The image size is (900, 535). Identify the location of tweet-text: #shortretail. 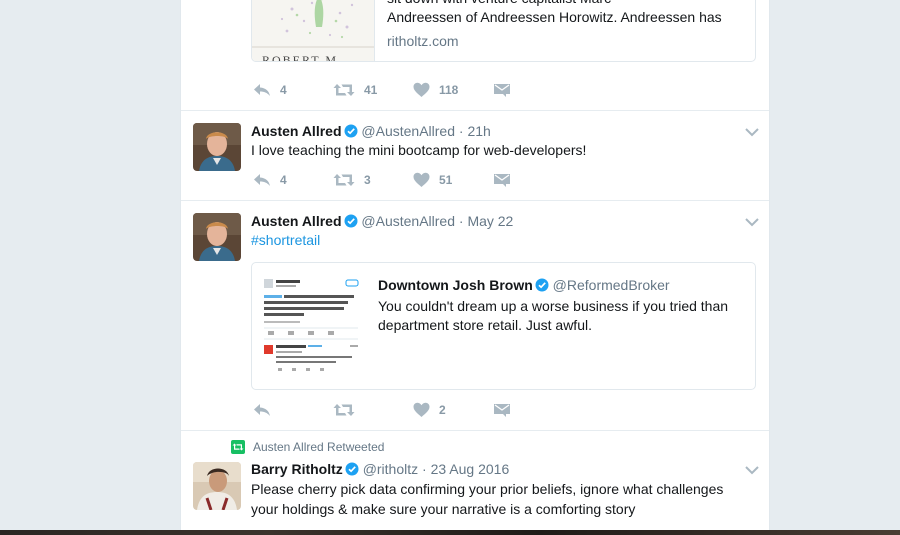
(285, 240).